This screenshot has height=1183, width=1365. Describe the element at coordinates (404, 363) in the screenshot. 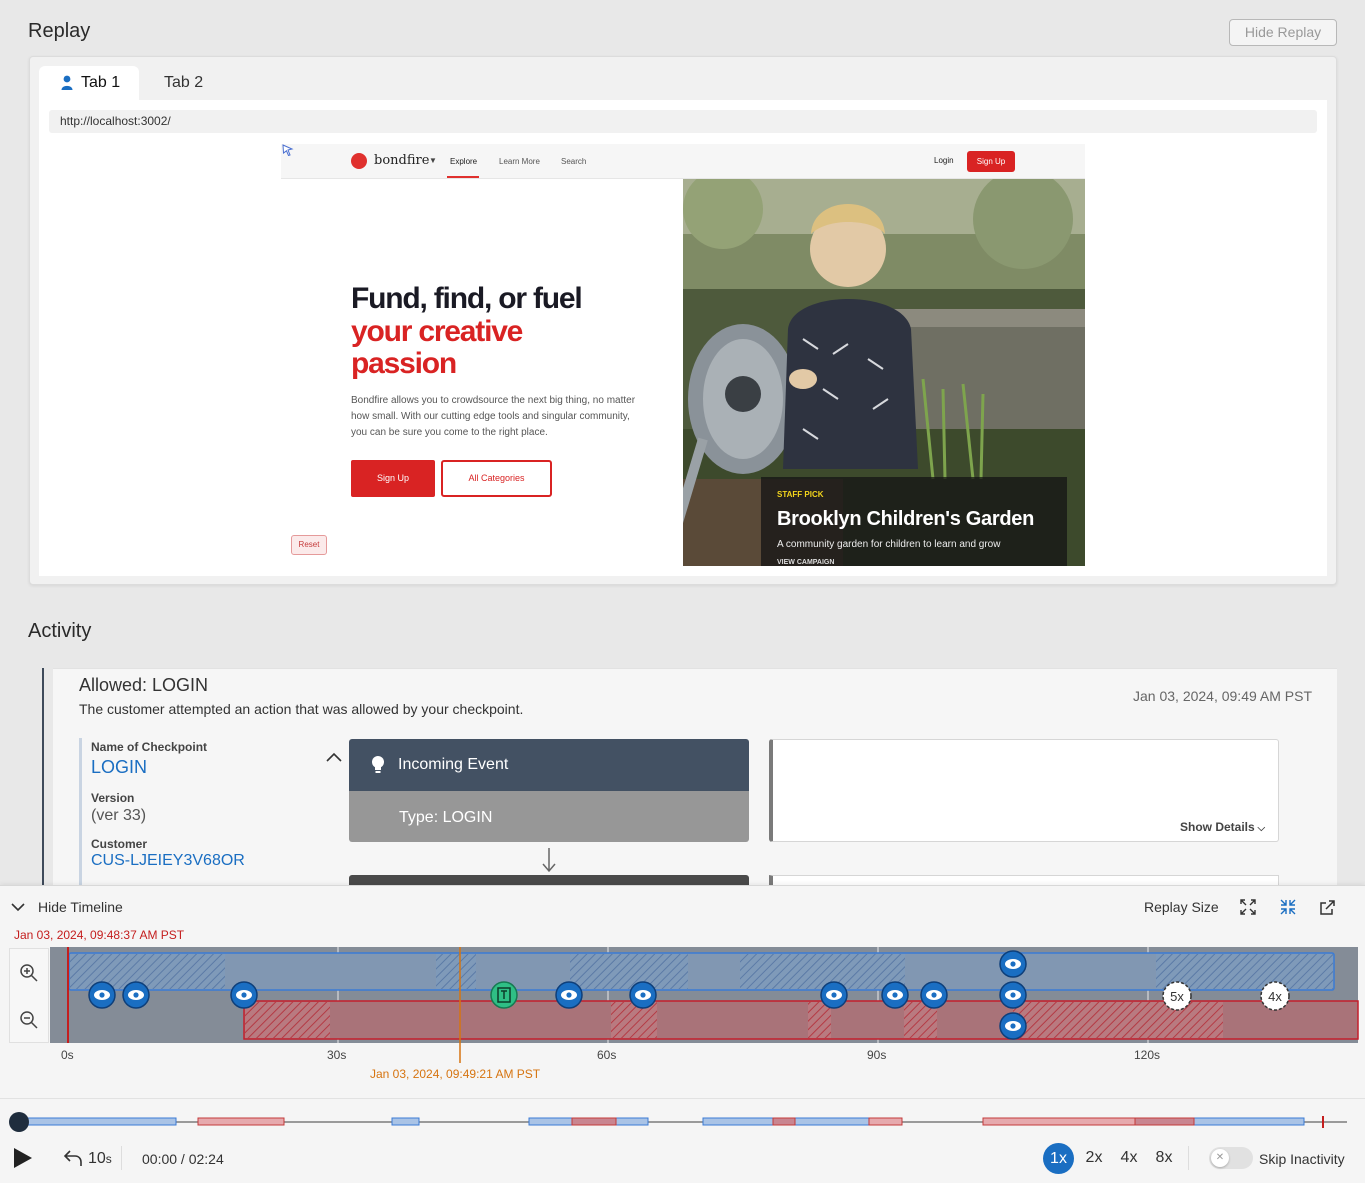

I see `hero-heading-line-3: passion` at that location.